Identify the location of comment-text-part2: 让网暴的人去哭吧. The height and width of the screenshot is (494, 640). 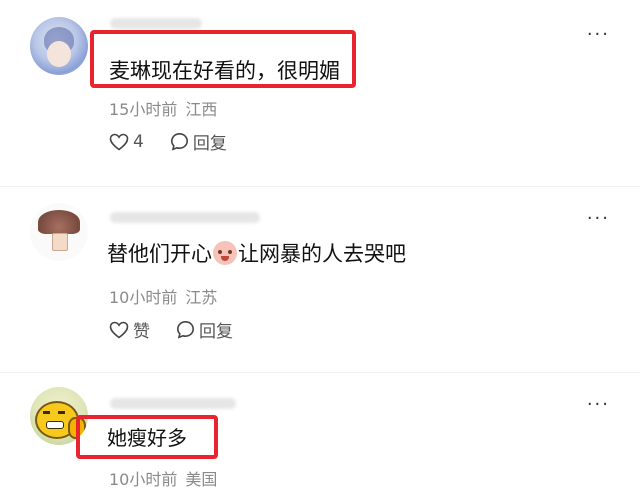
(322, 254).